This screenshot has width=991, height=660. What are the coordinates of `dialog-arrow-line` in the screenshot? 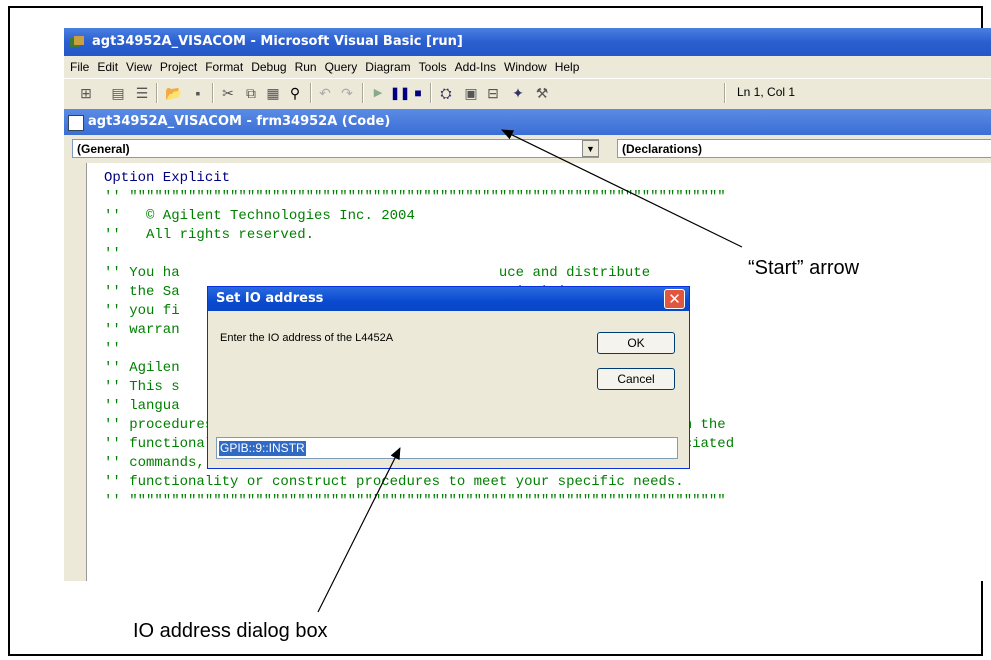 It's located at (359, 530).